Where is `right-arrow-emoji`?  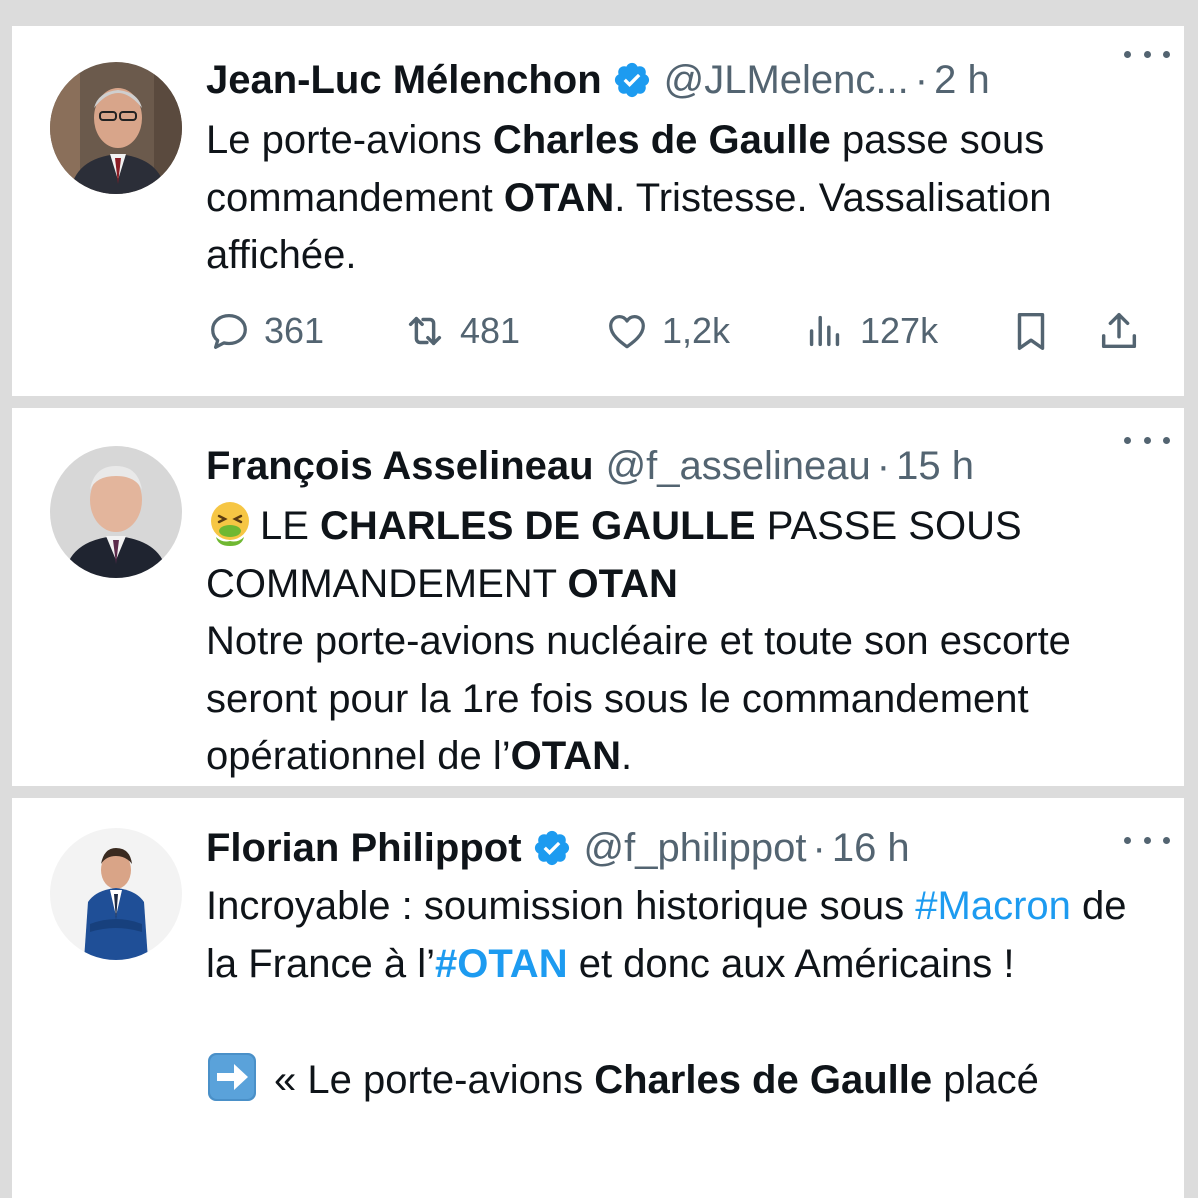 right-arrow-emoji is located at coordinates (232, 1077).